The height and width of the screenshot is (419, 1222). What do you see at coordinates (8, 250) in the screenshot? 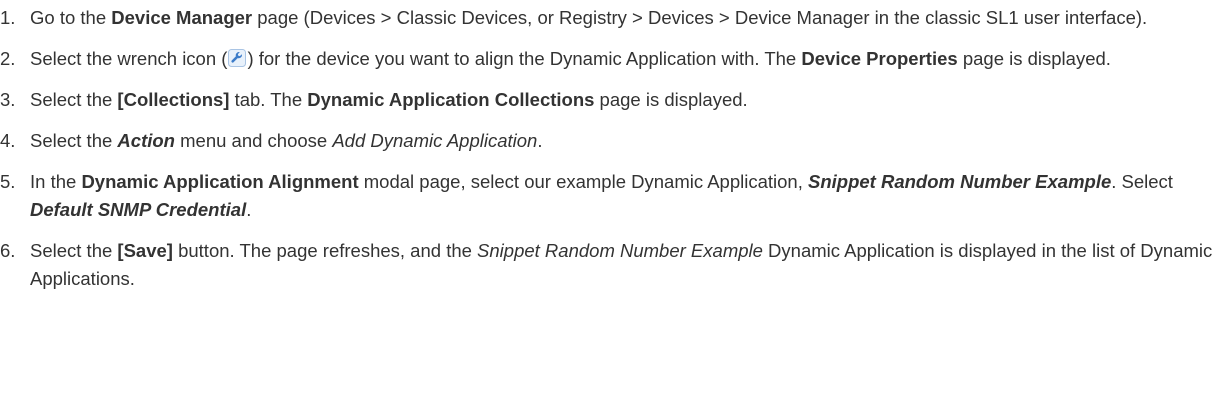
I see `step-number: 6.` at bounding box center [8, 250].